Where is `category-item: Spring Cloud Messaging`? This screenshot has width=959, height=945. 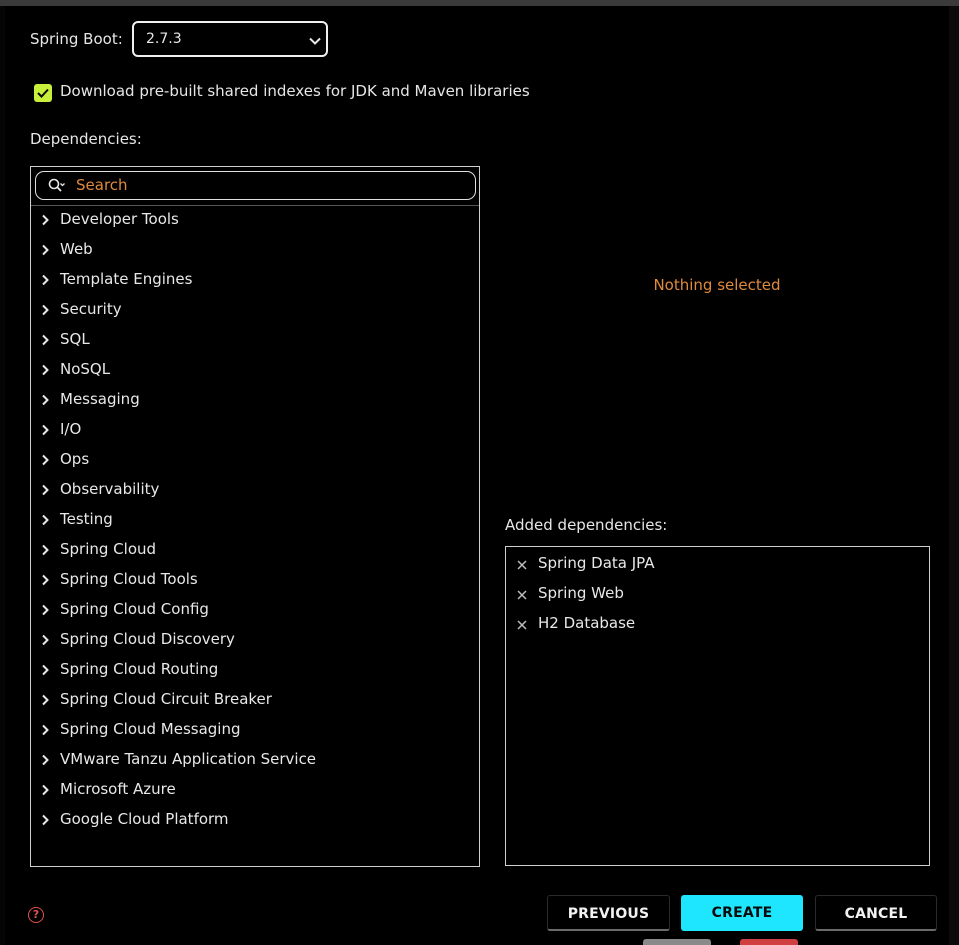 category-item: Spring Cloud Messaging is located at coordinates (255, 730).